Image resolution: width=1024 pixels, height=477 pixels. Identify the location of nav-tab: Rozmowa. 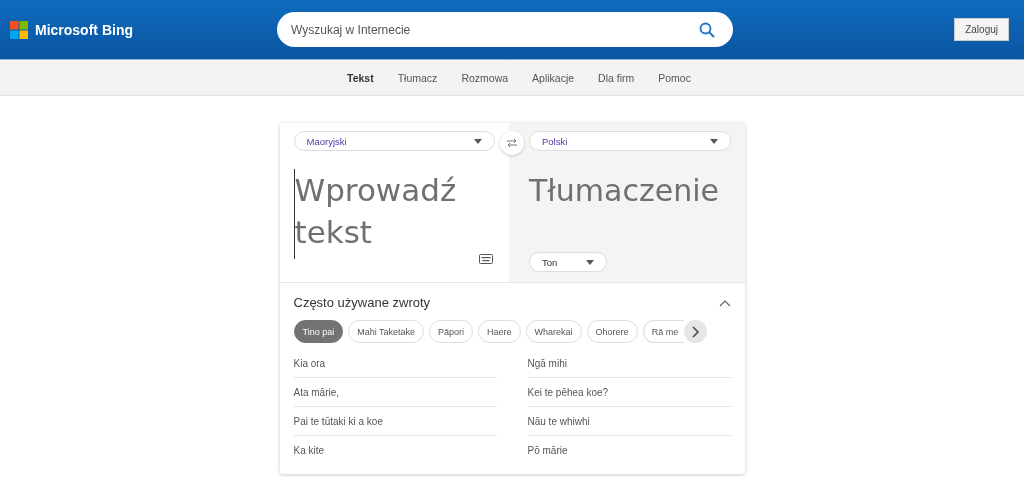
(485, 77).